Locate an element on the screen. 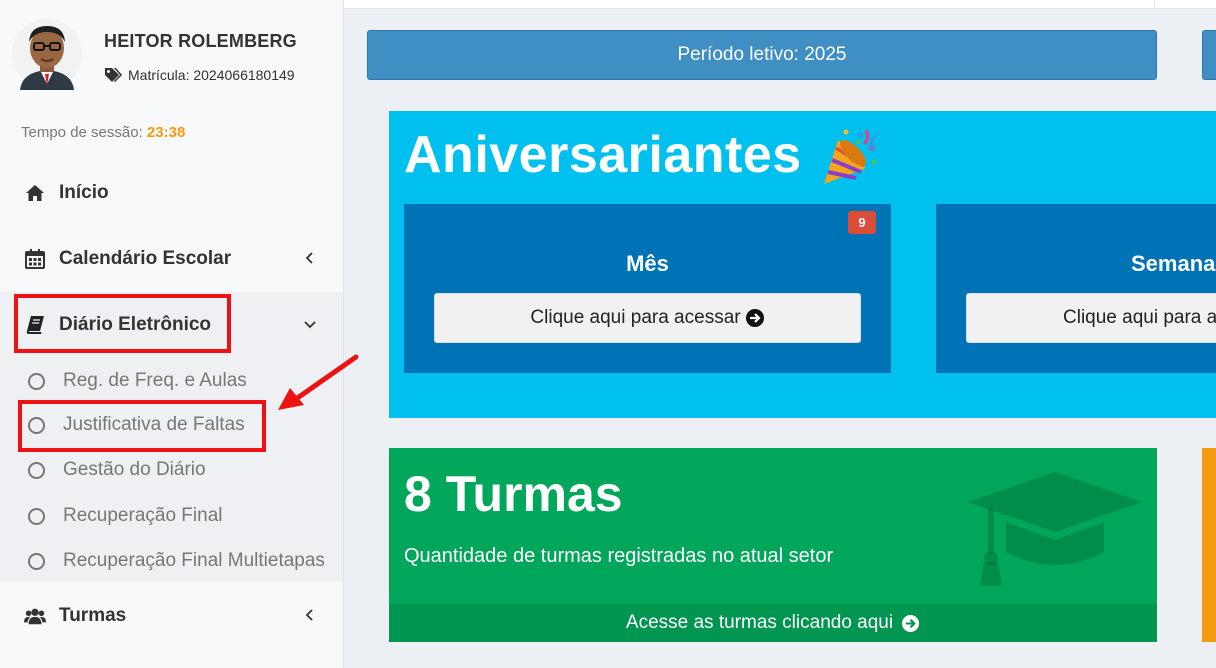 This screenshot has height=668, width=1216. secondary-top-button is located at coordinates (1209, 55).